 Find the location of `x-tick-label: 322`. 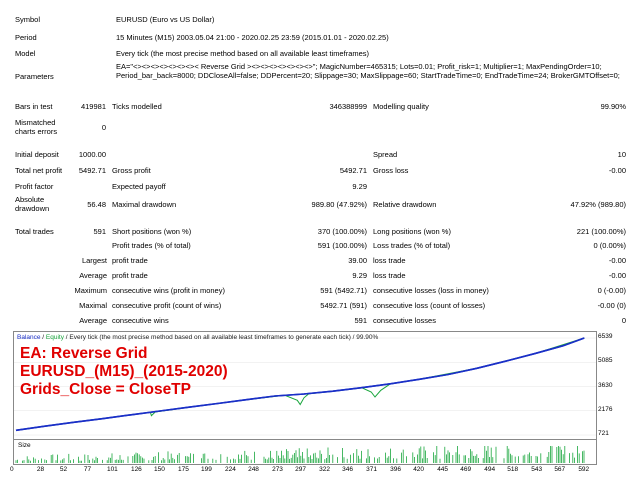

x-tick-label: 322 is located at coordinates (324, 469).